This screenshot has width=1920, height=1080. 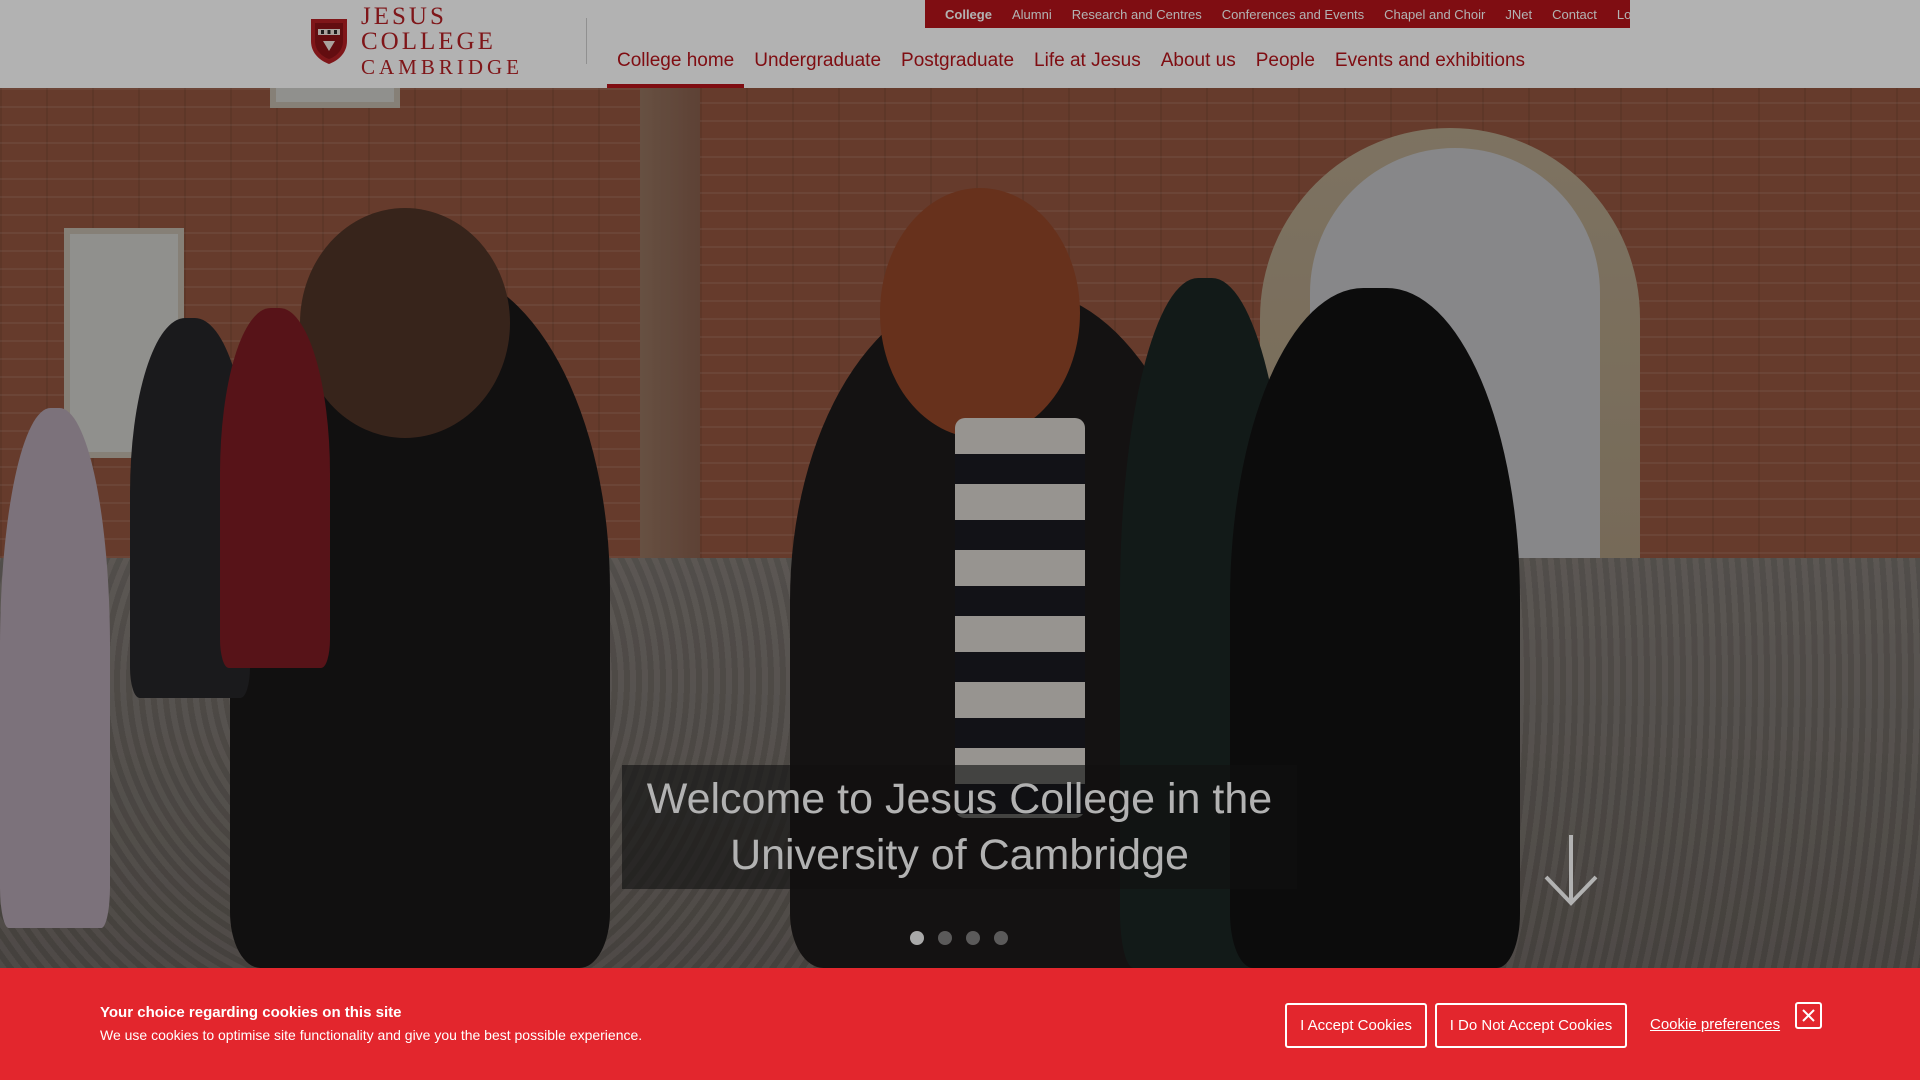 I want to click on close-icon-glyph, so click(x=1808, y=1015).